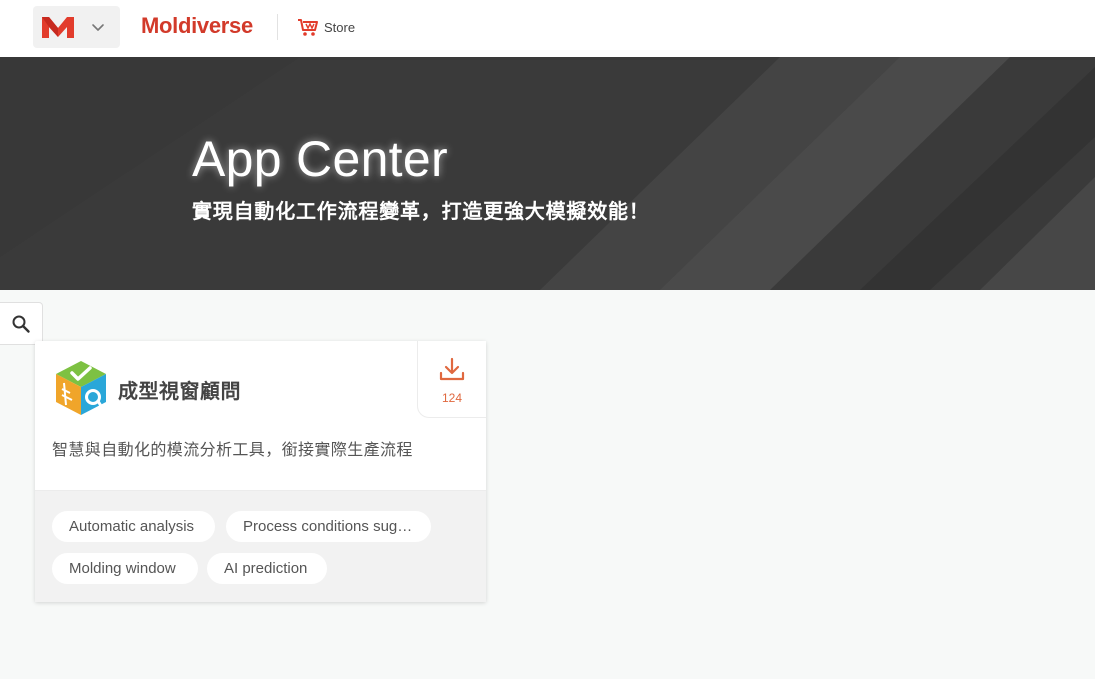  What do you see at coordinates (125, 568) in the screenshot?
I see `tag-molding-window: Molding window` at bounding box center [125, 568].